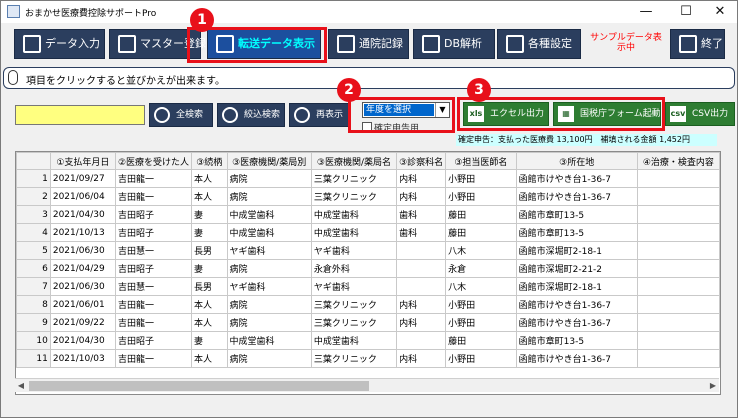  I want to click on column-header: ①支払年月日, so click(82, 161).